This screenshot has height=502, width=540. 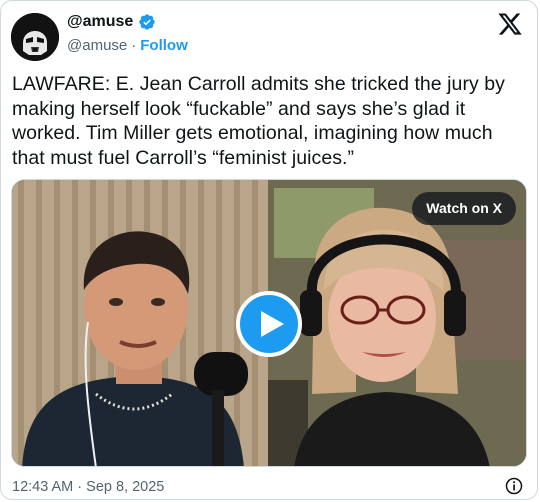 I want to click on verified-badge-icon, so click(x=147, y=22).